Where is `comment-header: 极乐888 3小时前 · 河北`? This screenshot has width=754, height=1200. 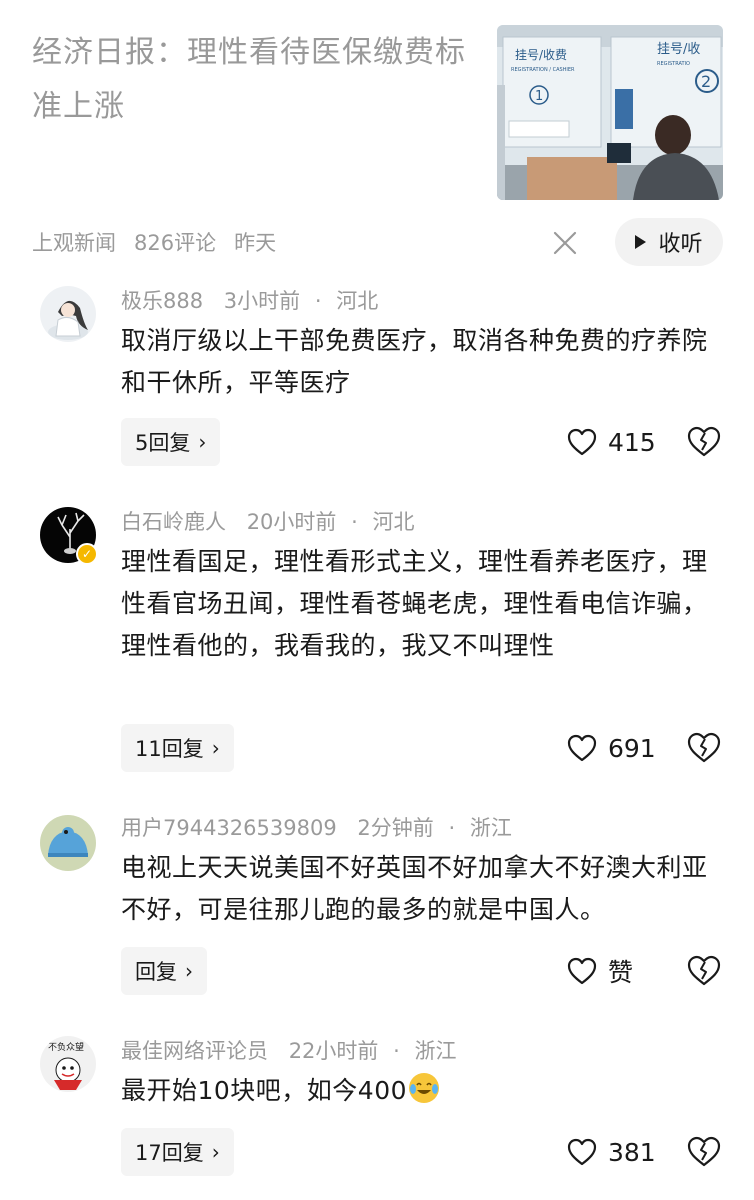 comment-header: 极乐888 3小时前 · 河北 is located at coordinates (249, 301).